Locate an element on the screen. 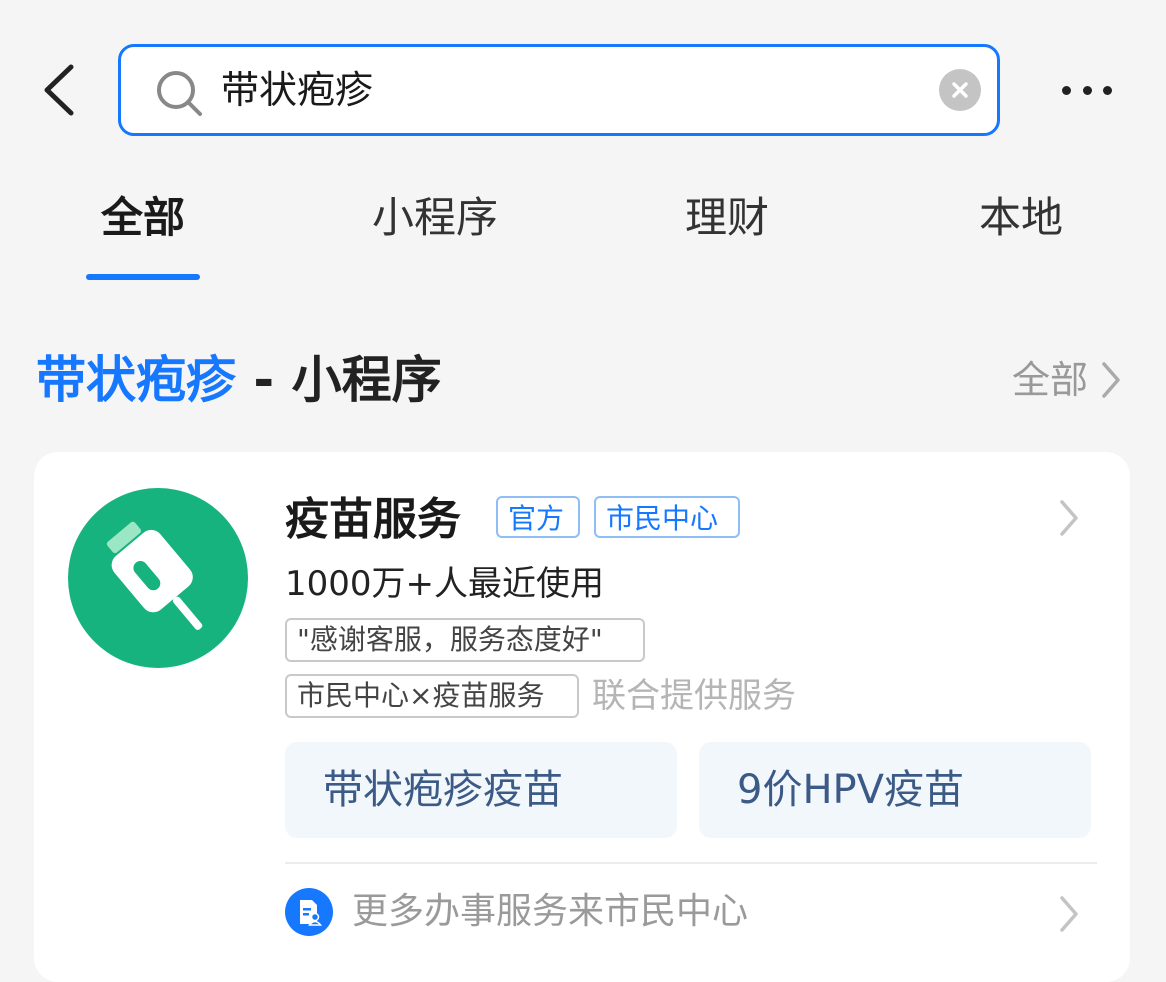 The width and height of the screenshot is (1166, 982). more-services-link: 更多办事服务来市民中心 is located at coordinates (550, 912).